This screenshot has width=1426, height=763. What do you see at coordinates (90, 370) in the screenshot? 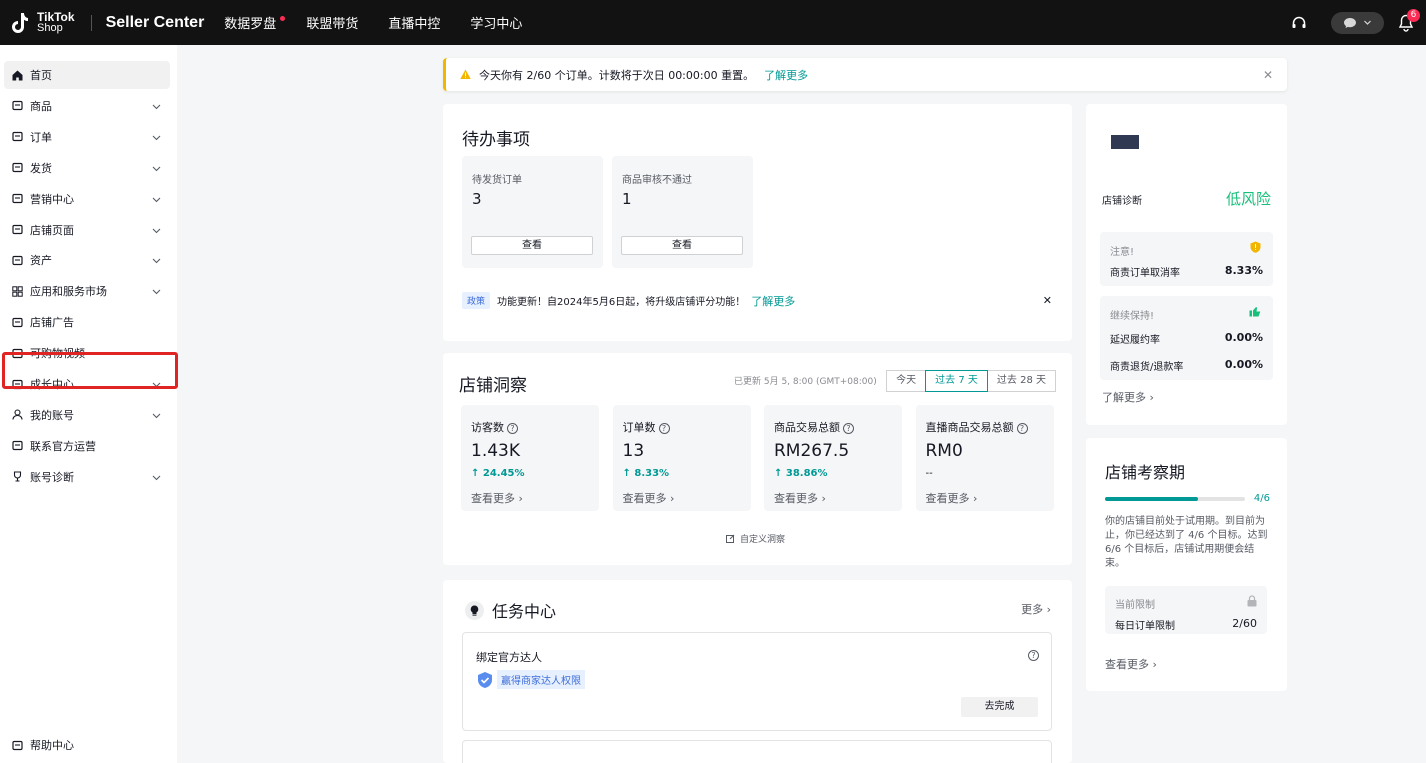
I see `highlight-box-my-account` at bounding box center [90, 370].